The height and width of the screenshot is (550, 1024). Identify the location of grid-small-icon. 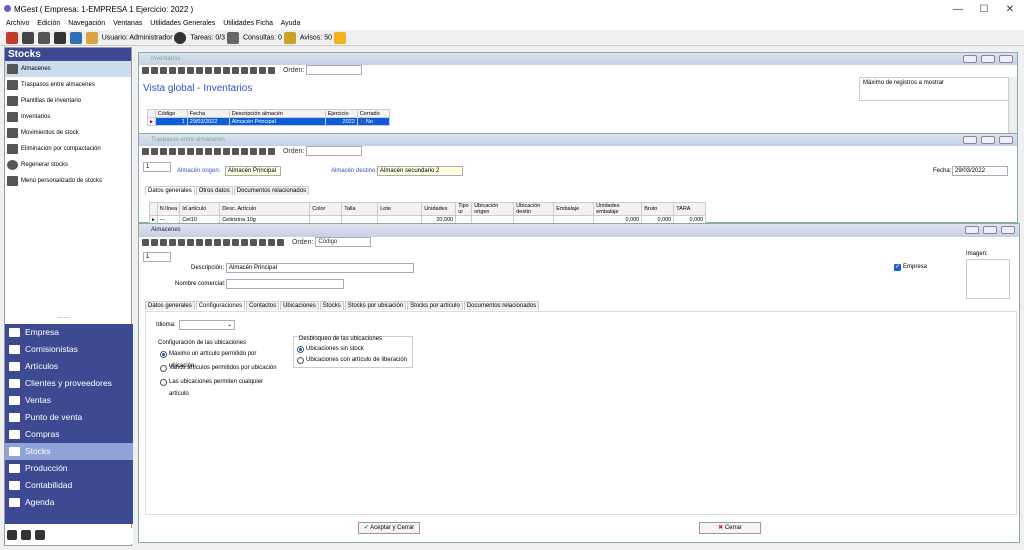
(39, 535).